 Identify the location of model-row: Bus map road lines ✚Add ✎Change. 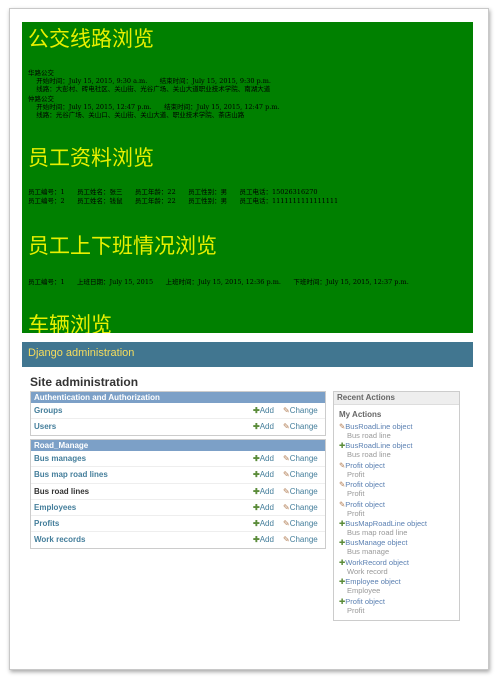
(178, 475).